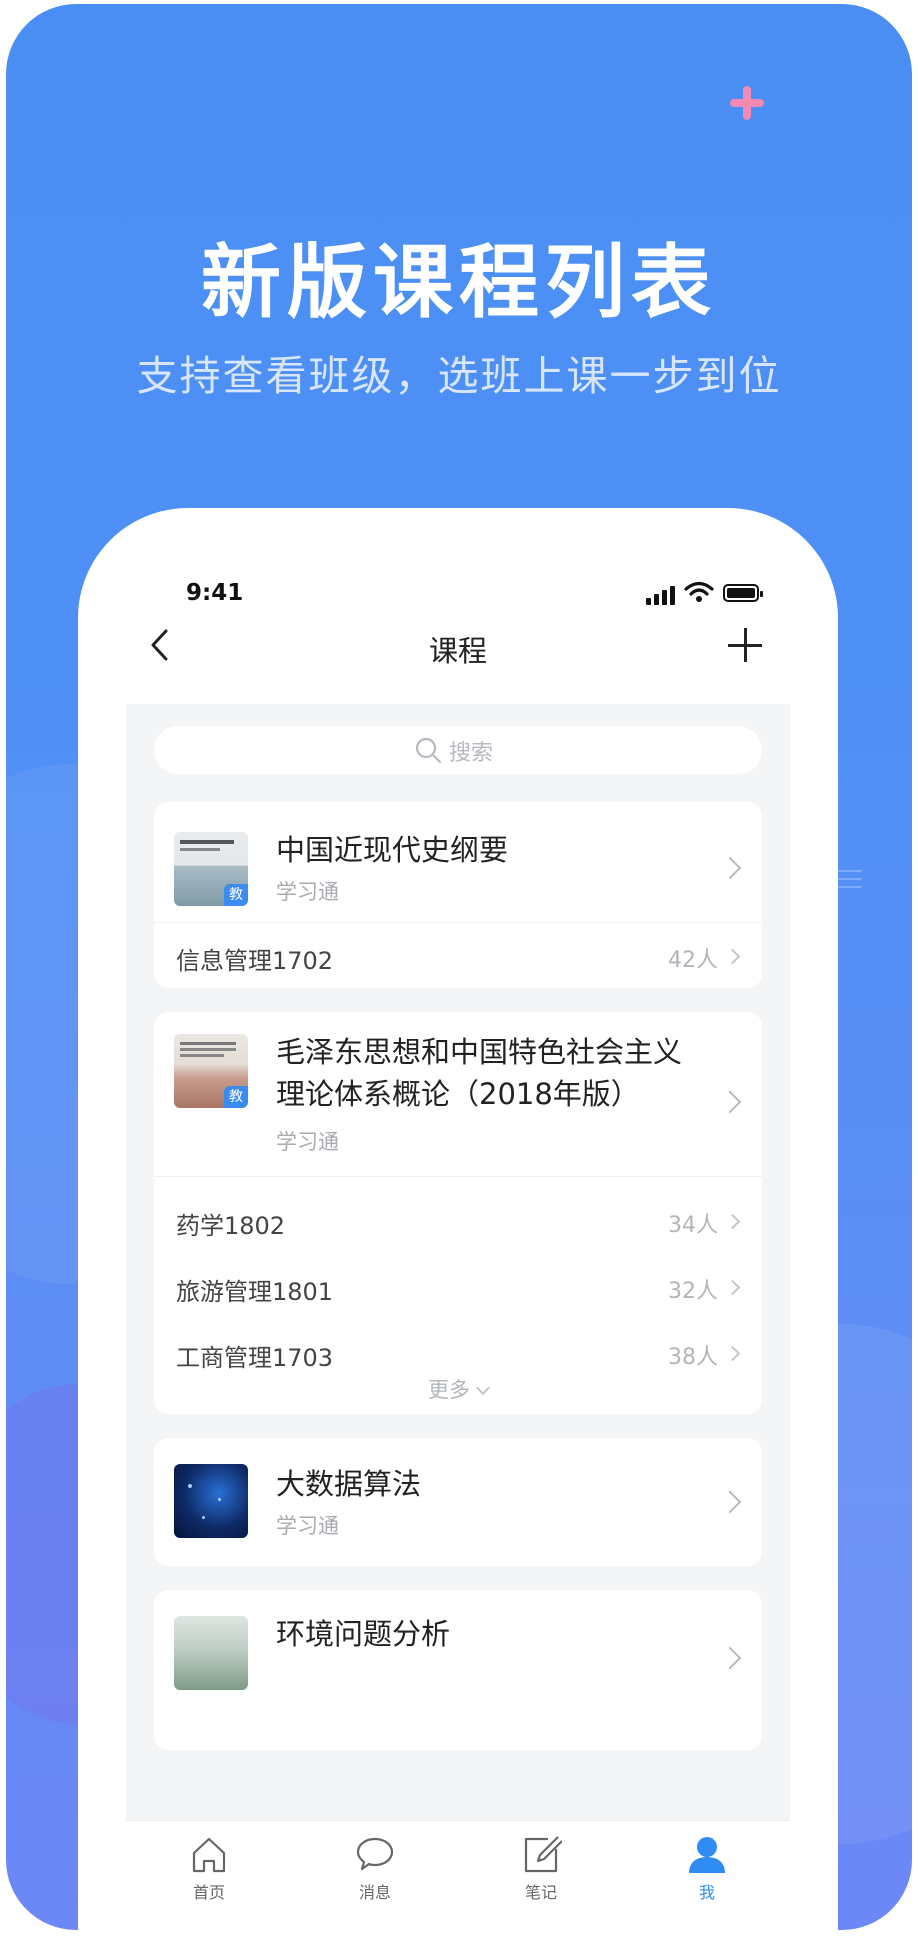 Image resolution: width=918 pixels, height=1938 pixels. I want to click on tab-home: 首页, so click(209, 1871).